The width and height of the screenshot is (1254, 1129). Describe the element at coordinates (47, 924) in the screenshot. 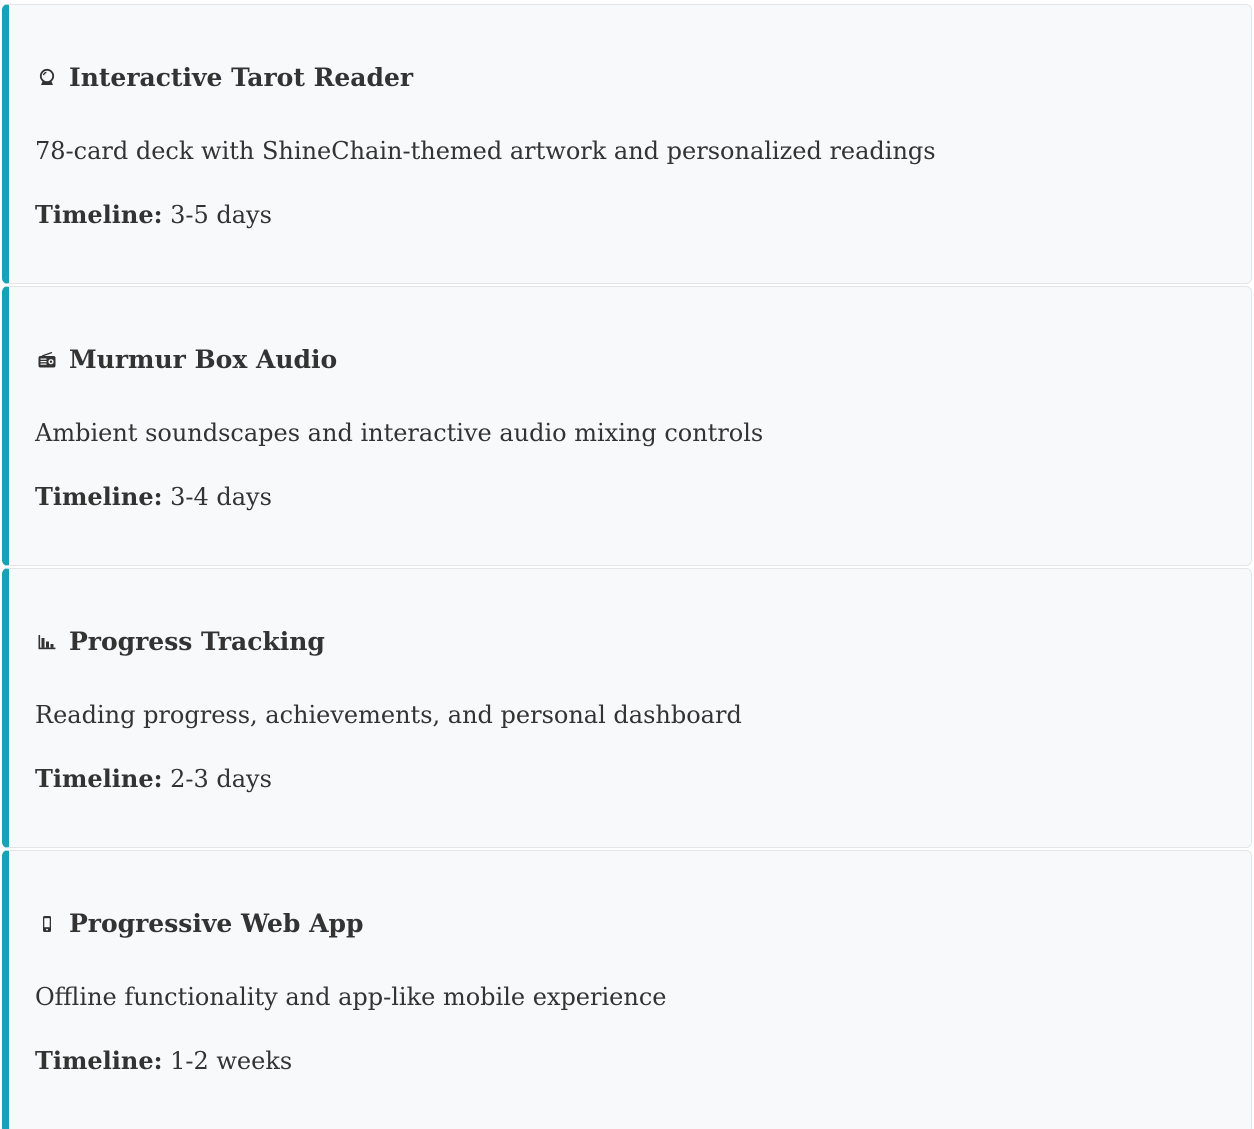

I see `mobile-phone-icon` at that location.